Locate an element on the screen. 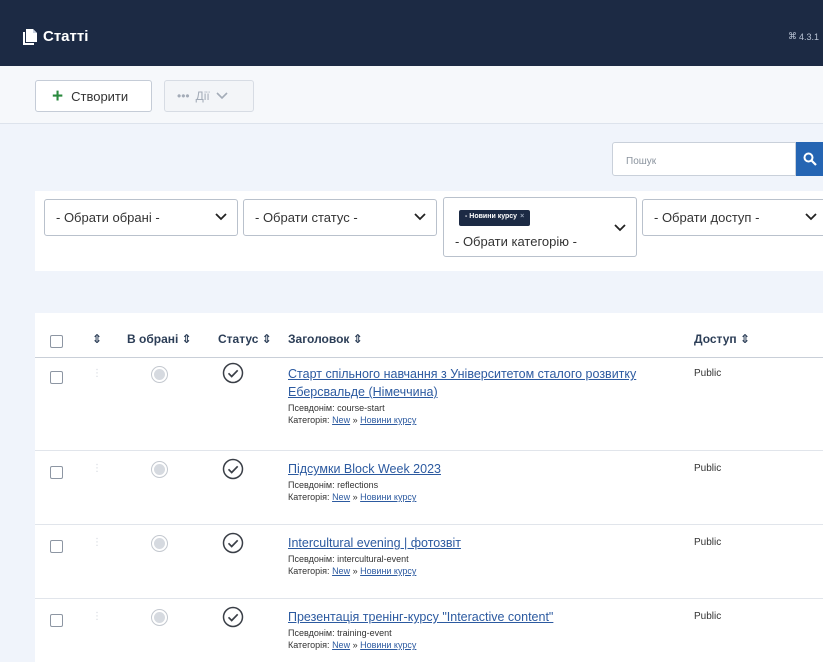 This screenshot has width=823, height=662. page-title: Статті is located at coordinates (55, 36).